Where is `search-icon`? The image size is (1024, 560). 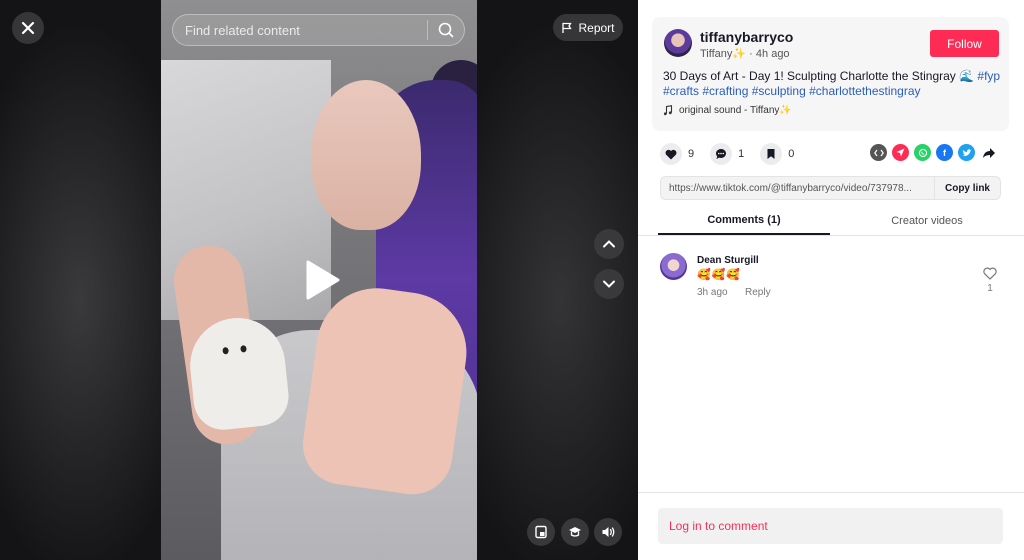
search-icon is located at coordinates (446, 30).